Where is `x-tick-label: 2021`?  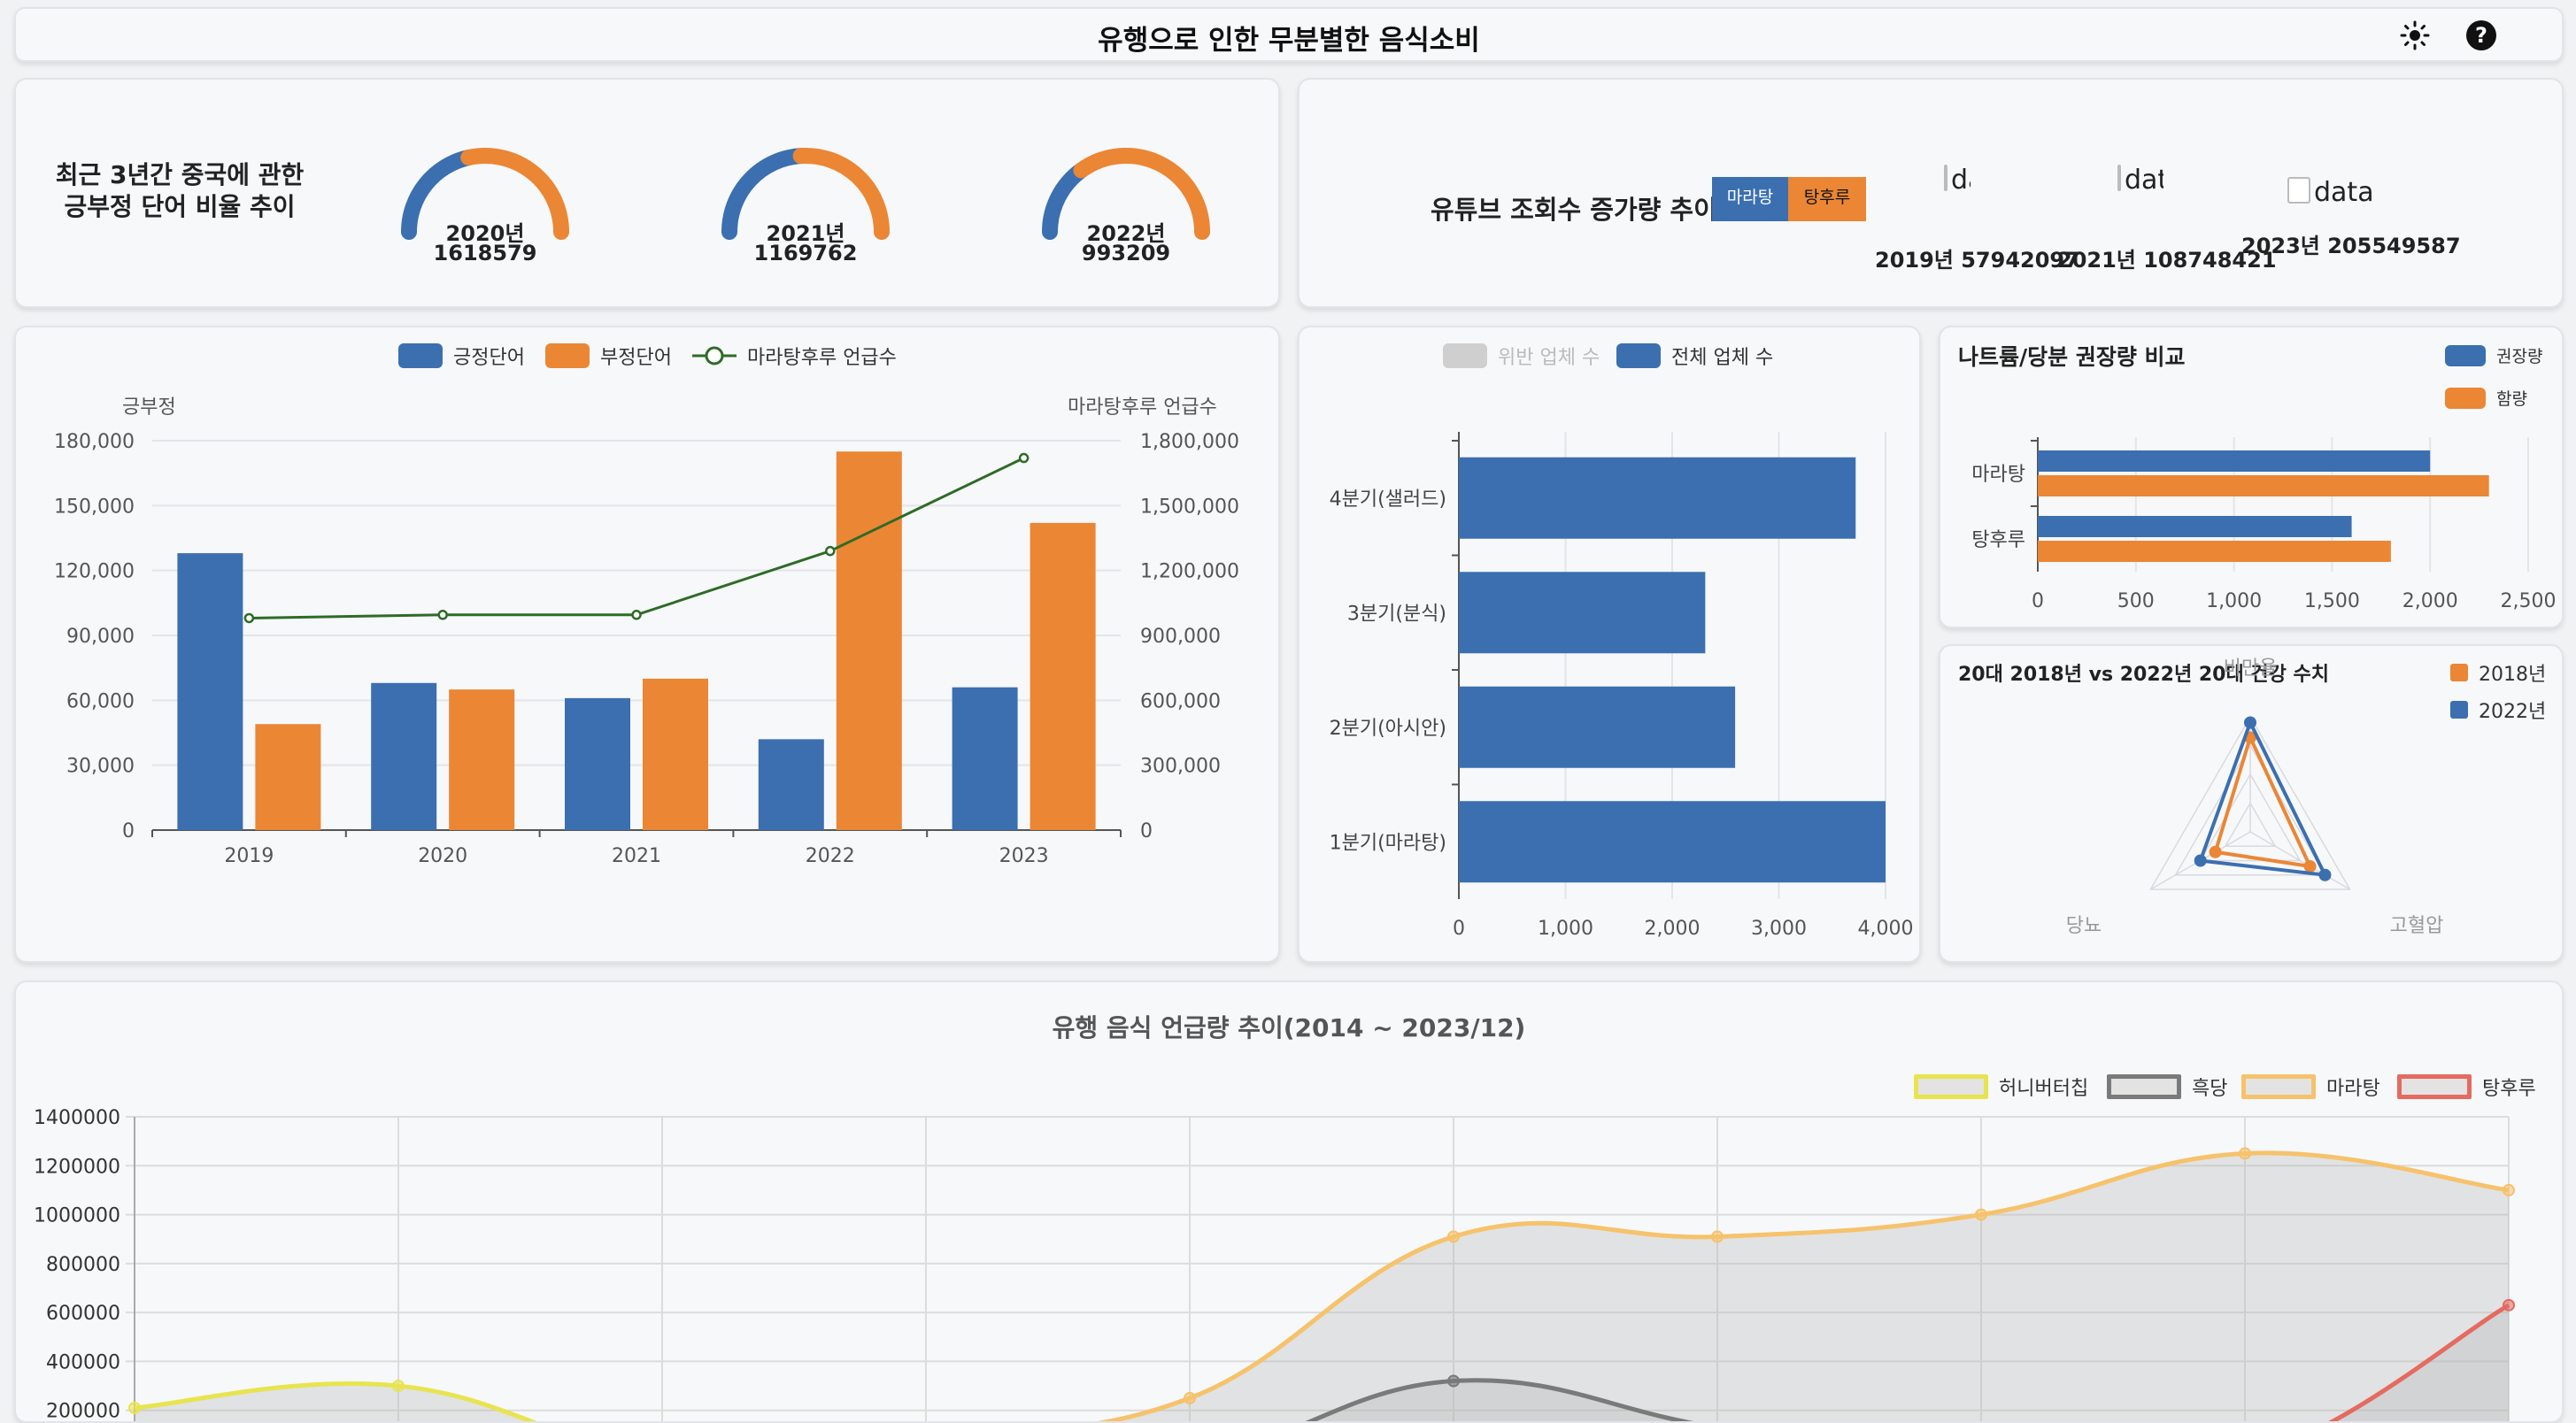 x-tick-label: 2021 is located at coordinates (636, 856).